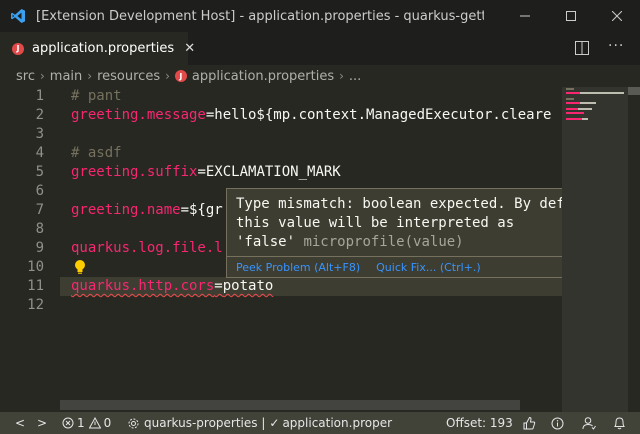 This screenshot has width=640, height=434. What do you see at coordinates (39, 134) in the screenshot?
I see `line-number: 3` at bounding box center [39, 134].